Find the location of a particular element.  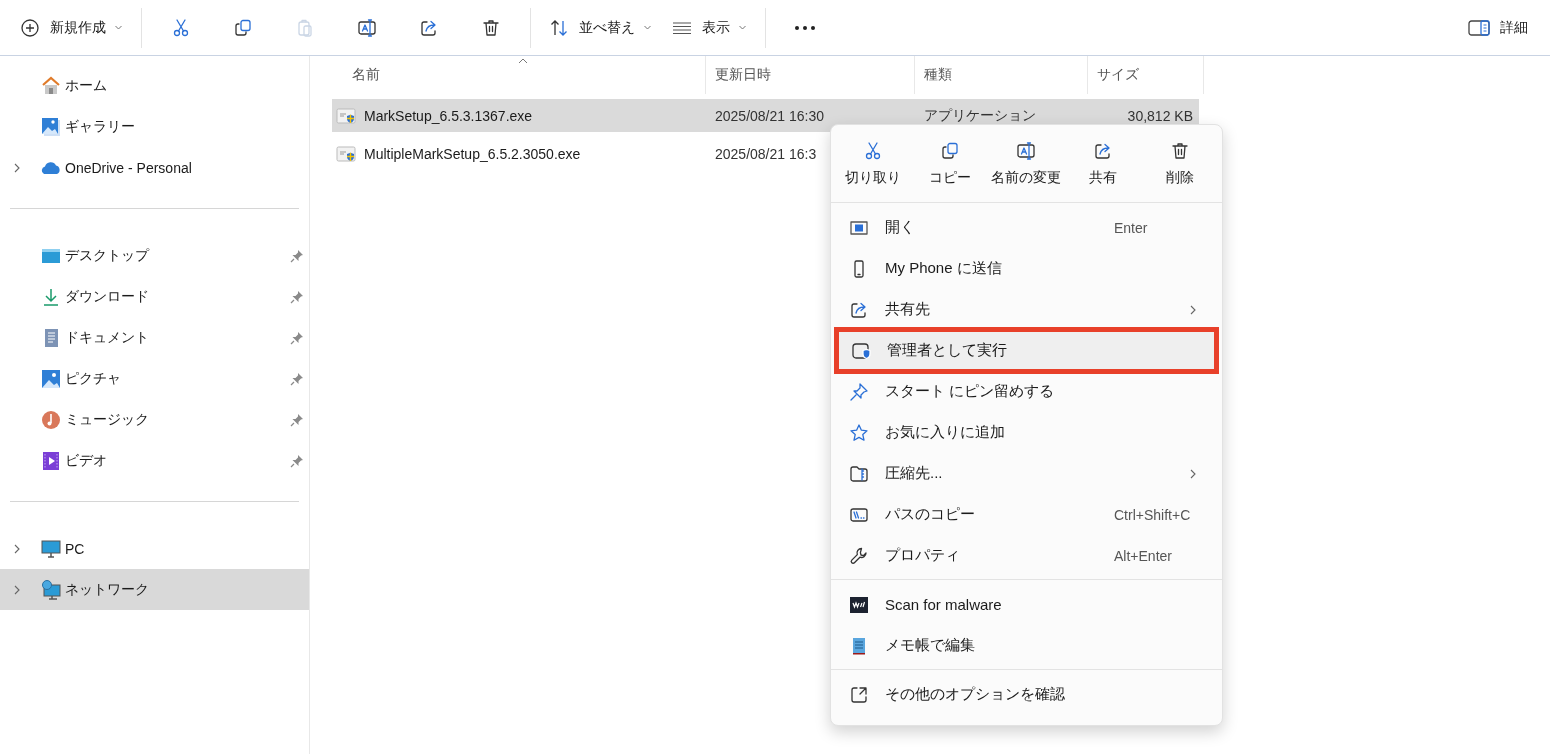

file-size: 30,812 KB is located at coordinates (1160, 115).